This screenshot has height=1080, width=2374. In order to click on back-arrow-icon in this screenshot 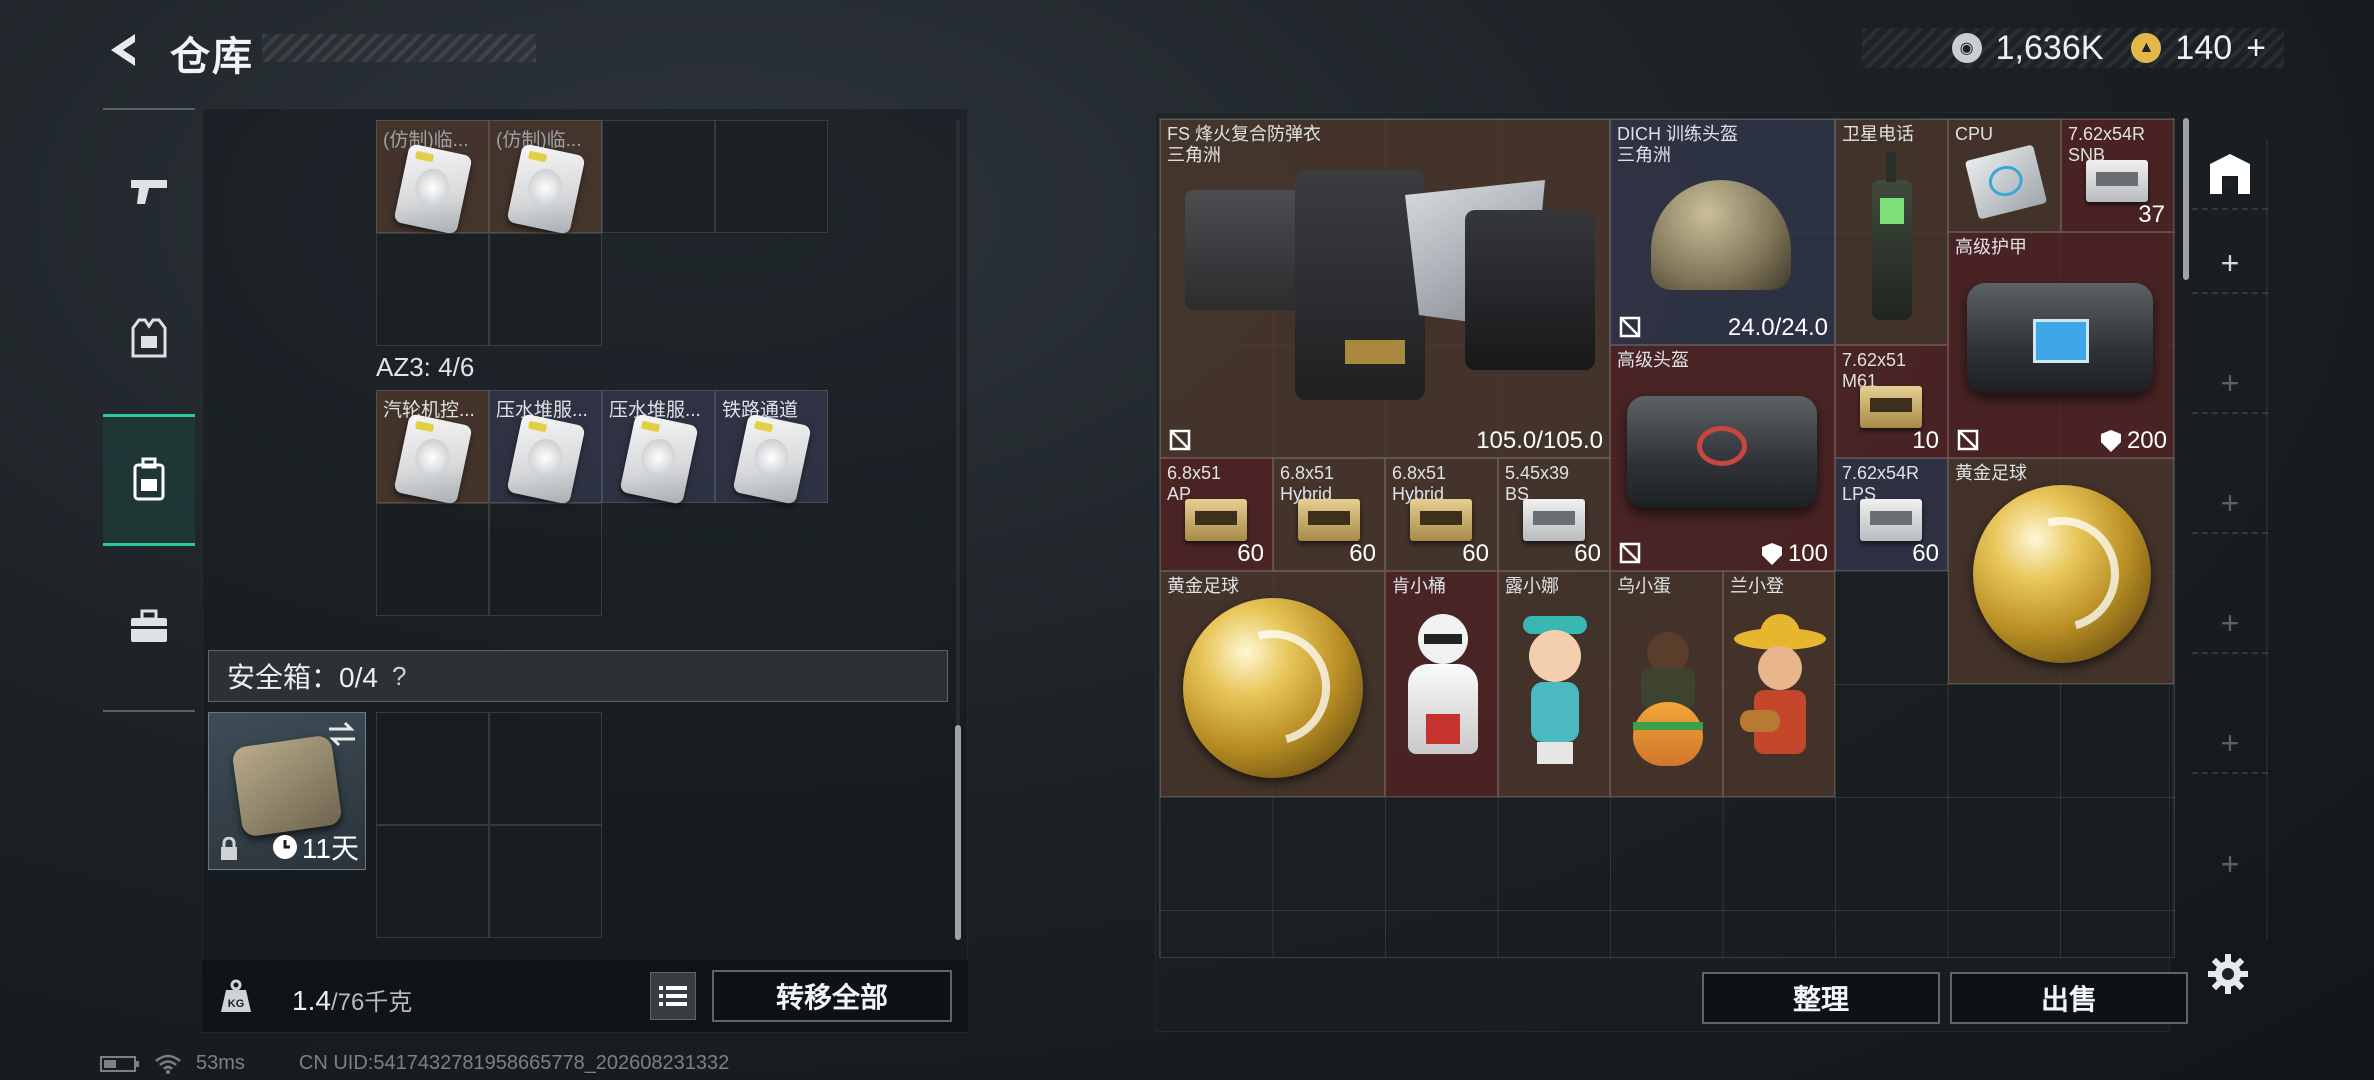, I will do `click(123, 50)`.